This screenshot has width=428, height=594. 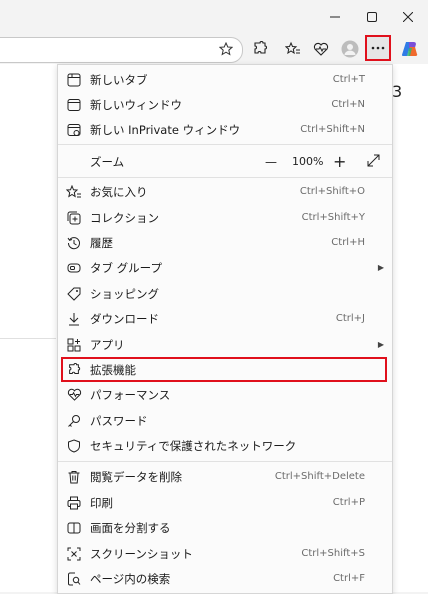 I want to click on menu-item-apps: アプリ ▶, so click(x=225, y=344).